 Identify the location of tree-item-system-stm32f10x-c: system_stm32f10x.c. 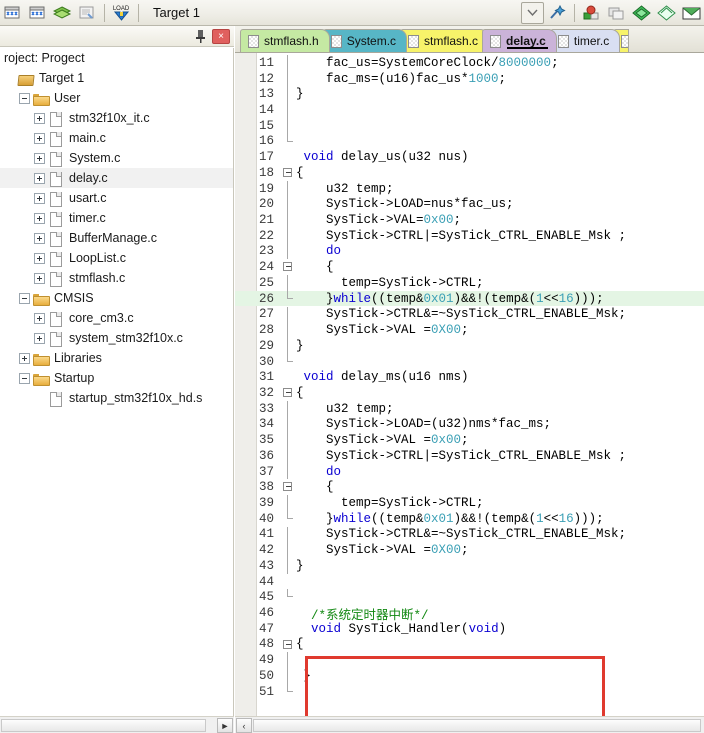
(116, 338).